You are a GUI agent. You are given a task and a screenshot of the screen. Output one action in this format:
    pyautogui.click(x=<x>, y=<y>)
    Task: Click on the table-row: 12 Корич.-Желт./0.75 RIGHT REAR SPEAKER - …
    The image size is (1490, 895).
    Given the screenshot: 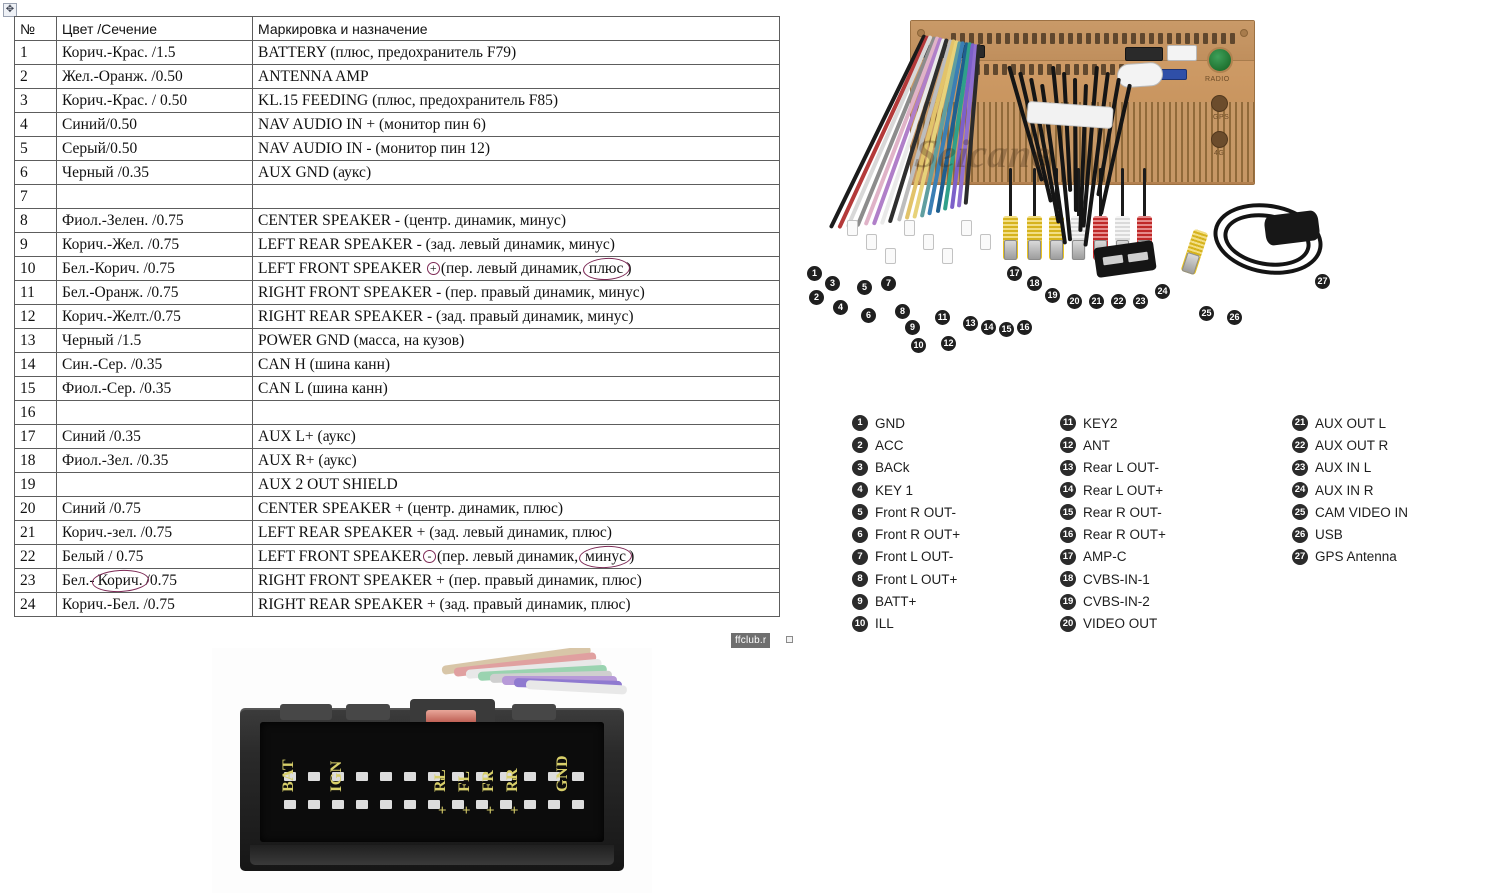 What is the action you would take?
    pyautogui.click(x=397, y=316)
    